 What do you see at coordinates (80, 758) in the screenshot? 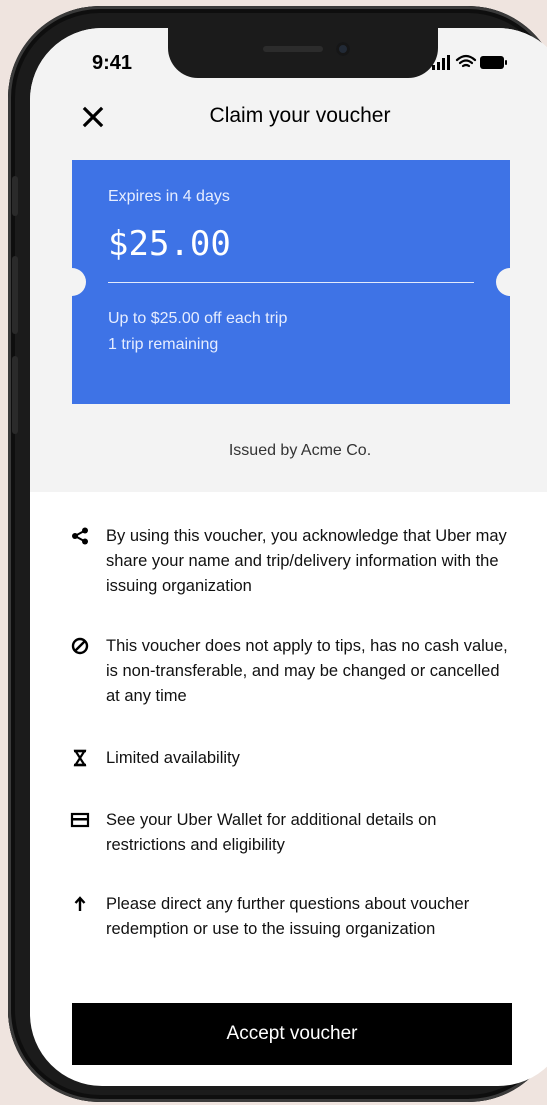
I see `hourglass-icon` at bounding box center [80, 758].